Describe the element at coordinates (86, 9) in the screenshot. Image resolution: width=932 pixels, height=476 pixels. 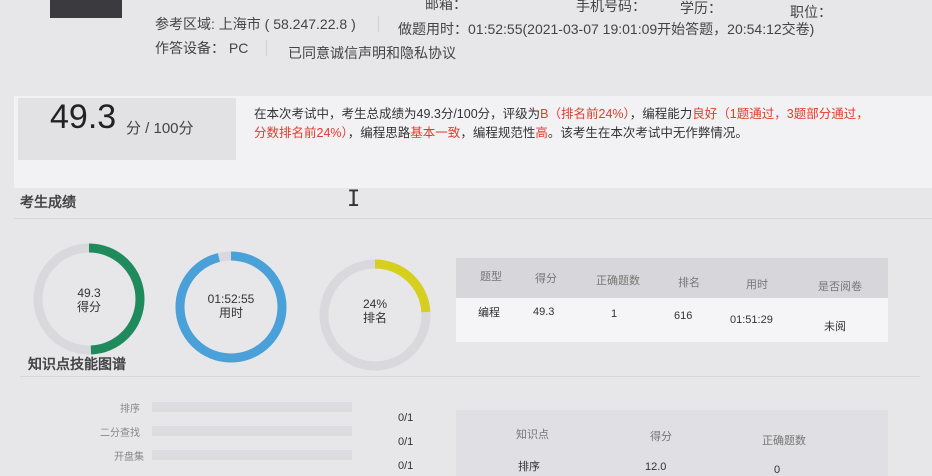
I see `avatar` at that location.